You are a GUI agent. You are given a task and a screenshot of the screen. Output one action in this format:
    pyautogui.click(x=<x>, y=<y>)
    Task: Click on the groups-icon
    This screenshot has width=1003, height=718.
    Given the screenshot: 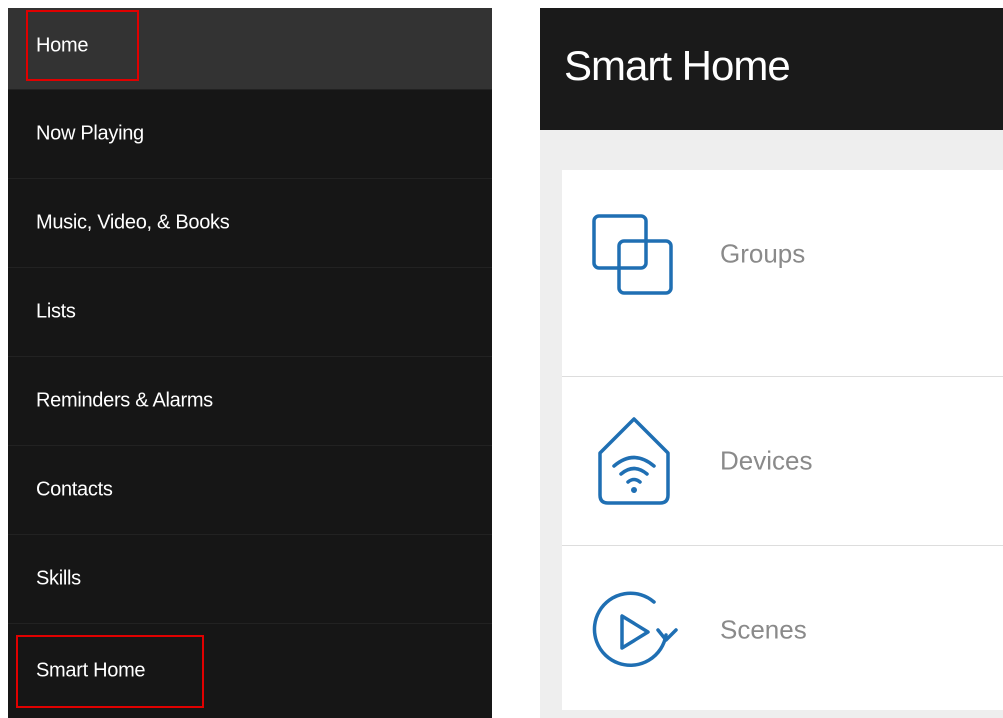 What is the action you would take?
    pyautogui.click(x=632, y=254)
    